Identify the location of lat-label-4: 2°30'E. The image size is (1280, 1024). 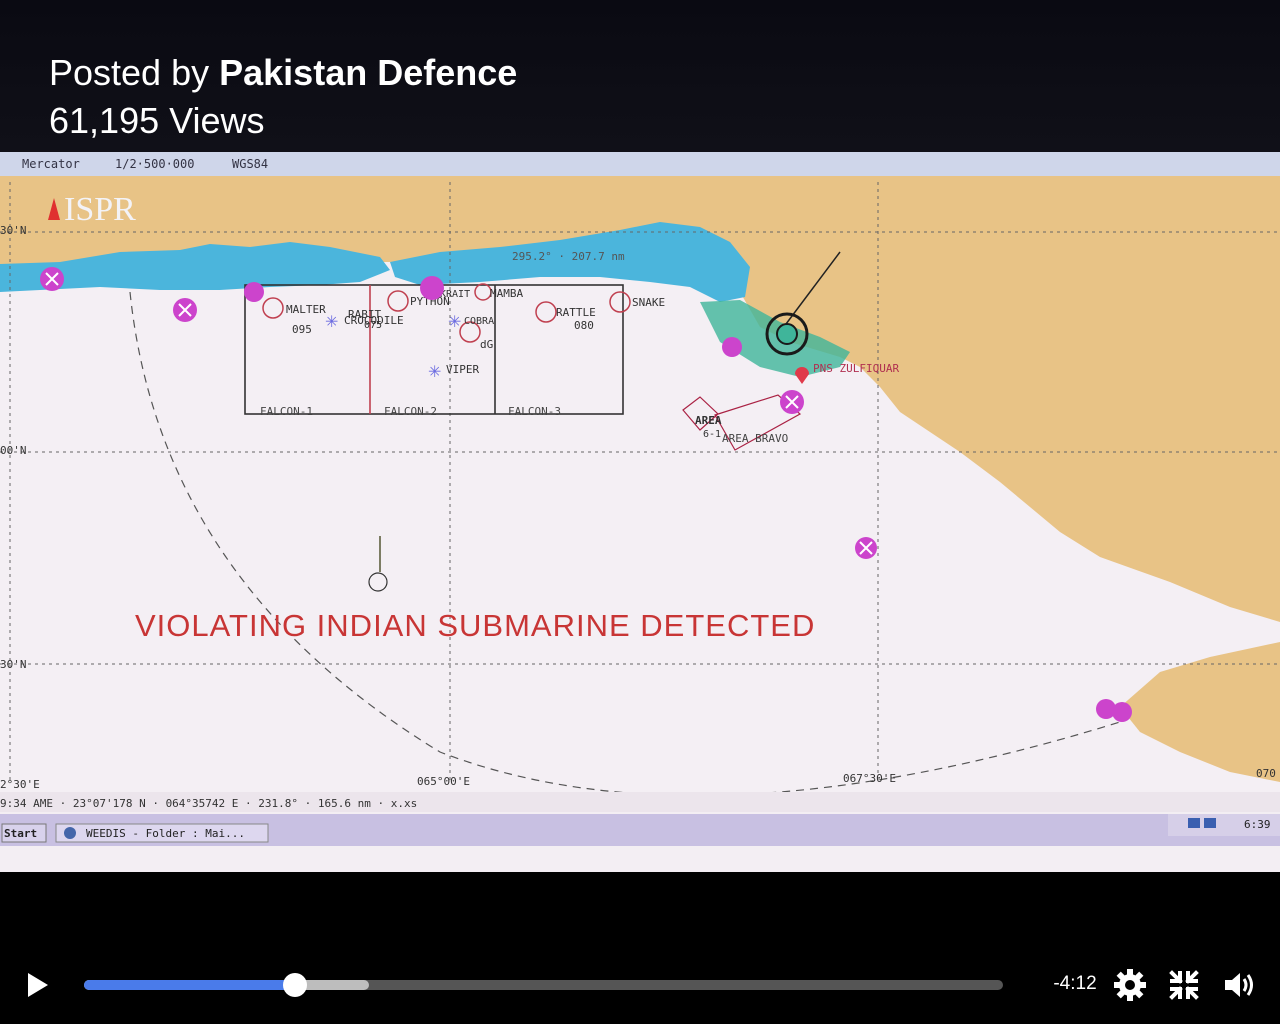
(20, 784).